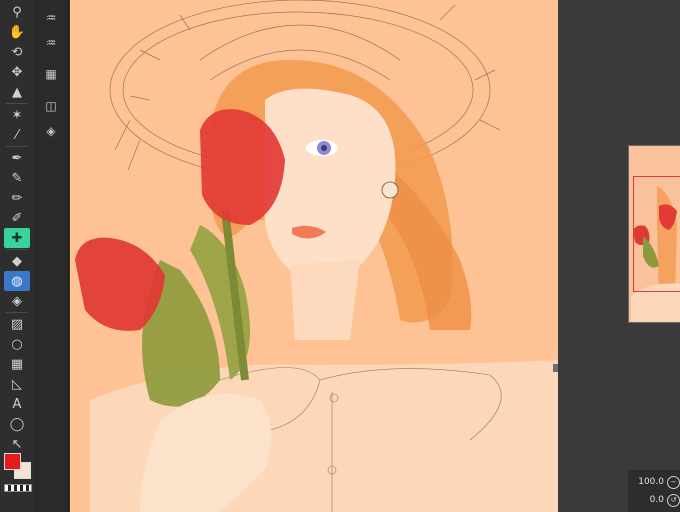  I want to click on eyedropper-tool: ⁄, so click(17, 135).